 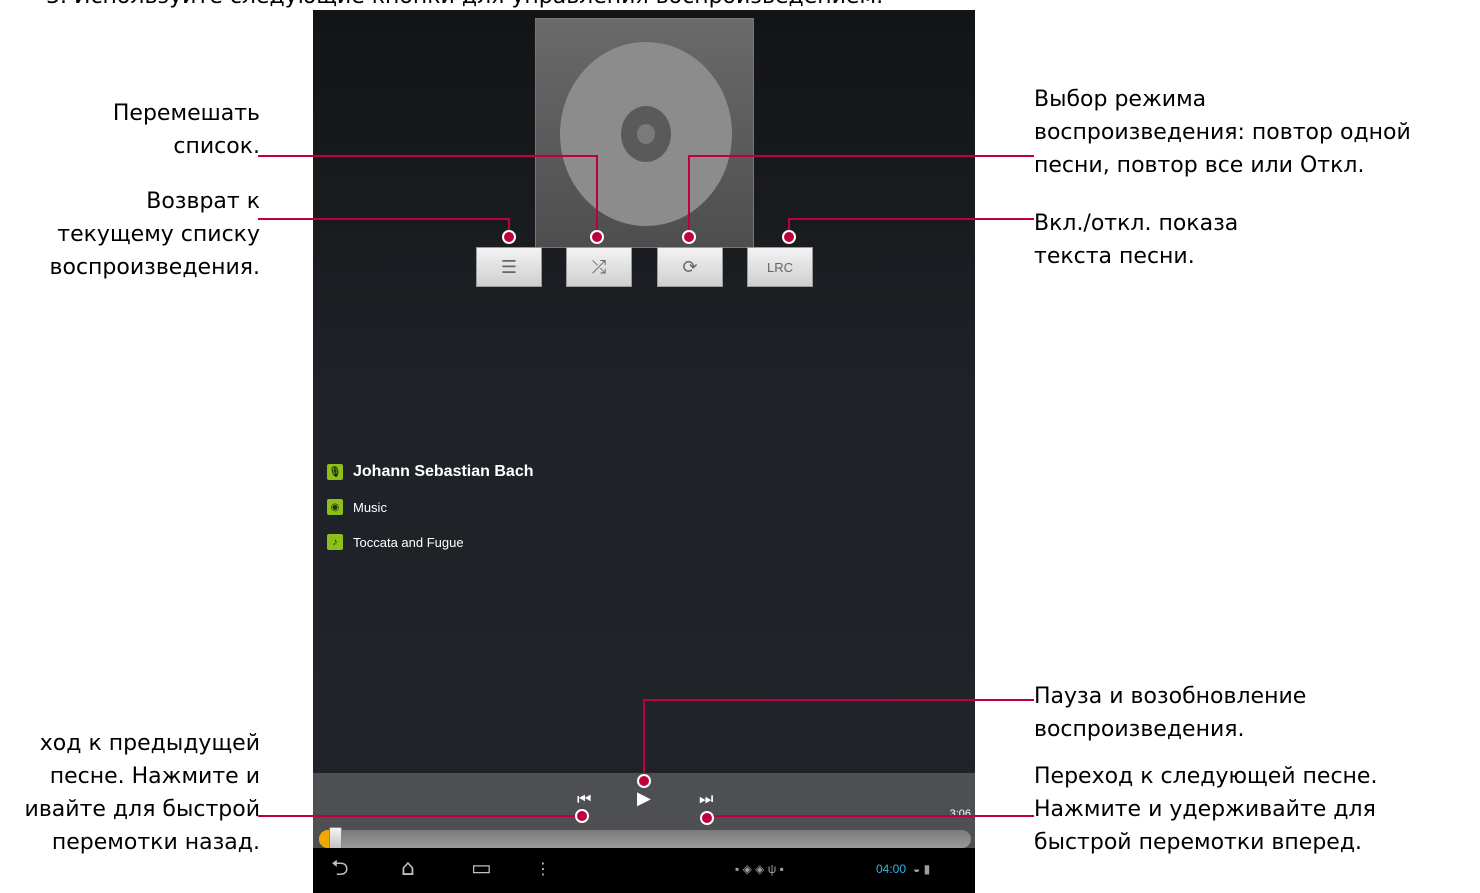 What do you see at coordinates (707, 818) in the screenshot?
I see `next-marker` at bounding box center [707, 818].